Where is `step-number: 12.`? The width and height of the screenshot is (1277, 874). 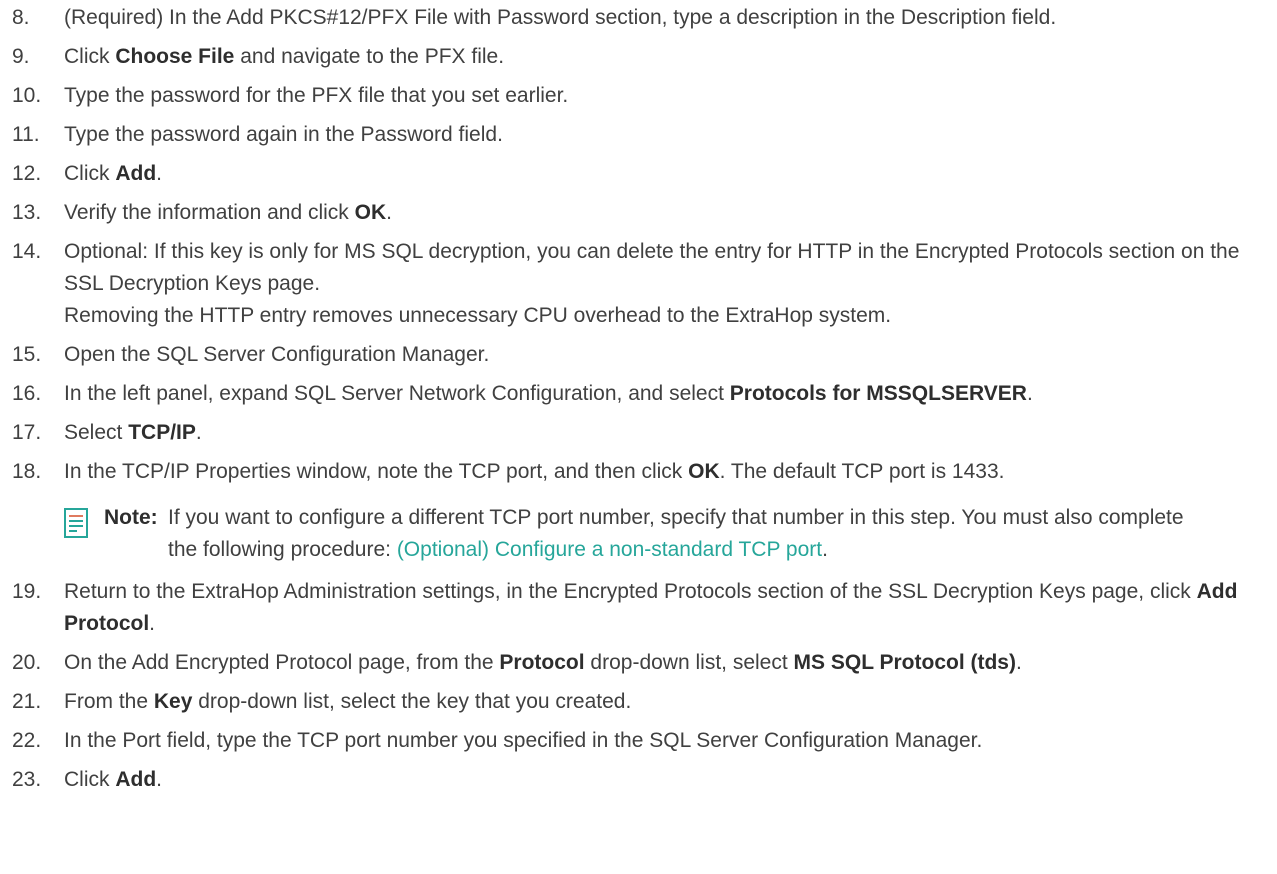 step-number: 12. is located at coordinates (27, 173).